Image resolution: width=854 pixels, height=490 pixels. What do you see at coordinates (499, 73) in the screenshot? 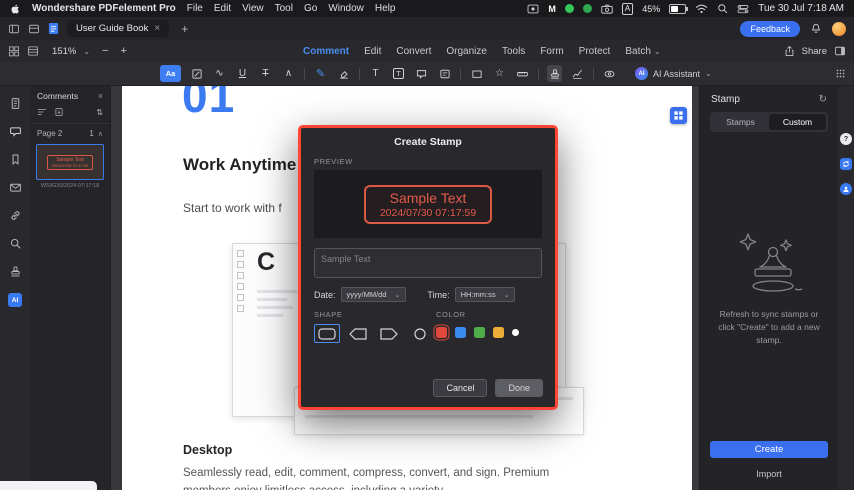
I see `star-tool-button: ☆` at bounding box center [499, 73].